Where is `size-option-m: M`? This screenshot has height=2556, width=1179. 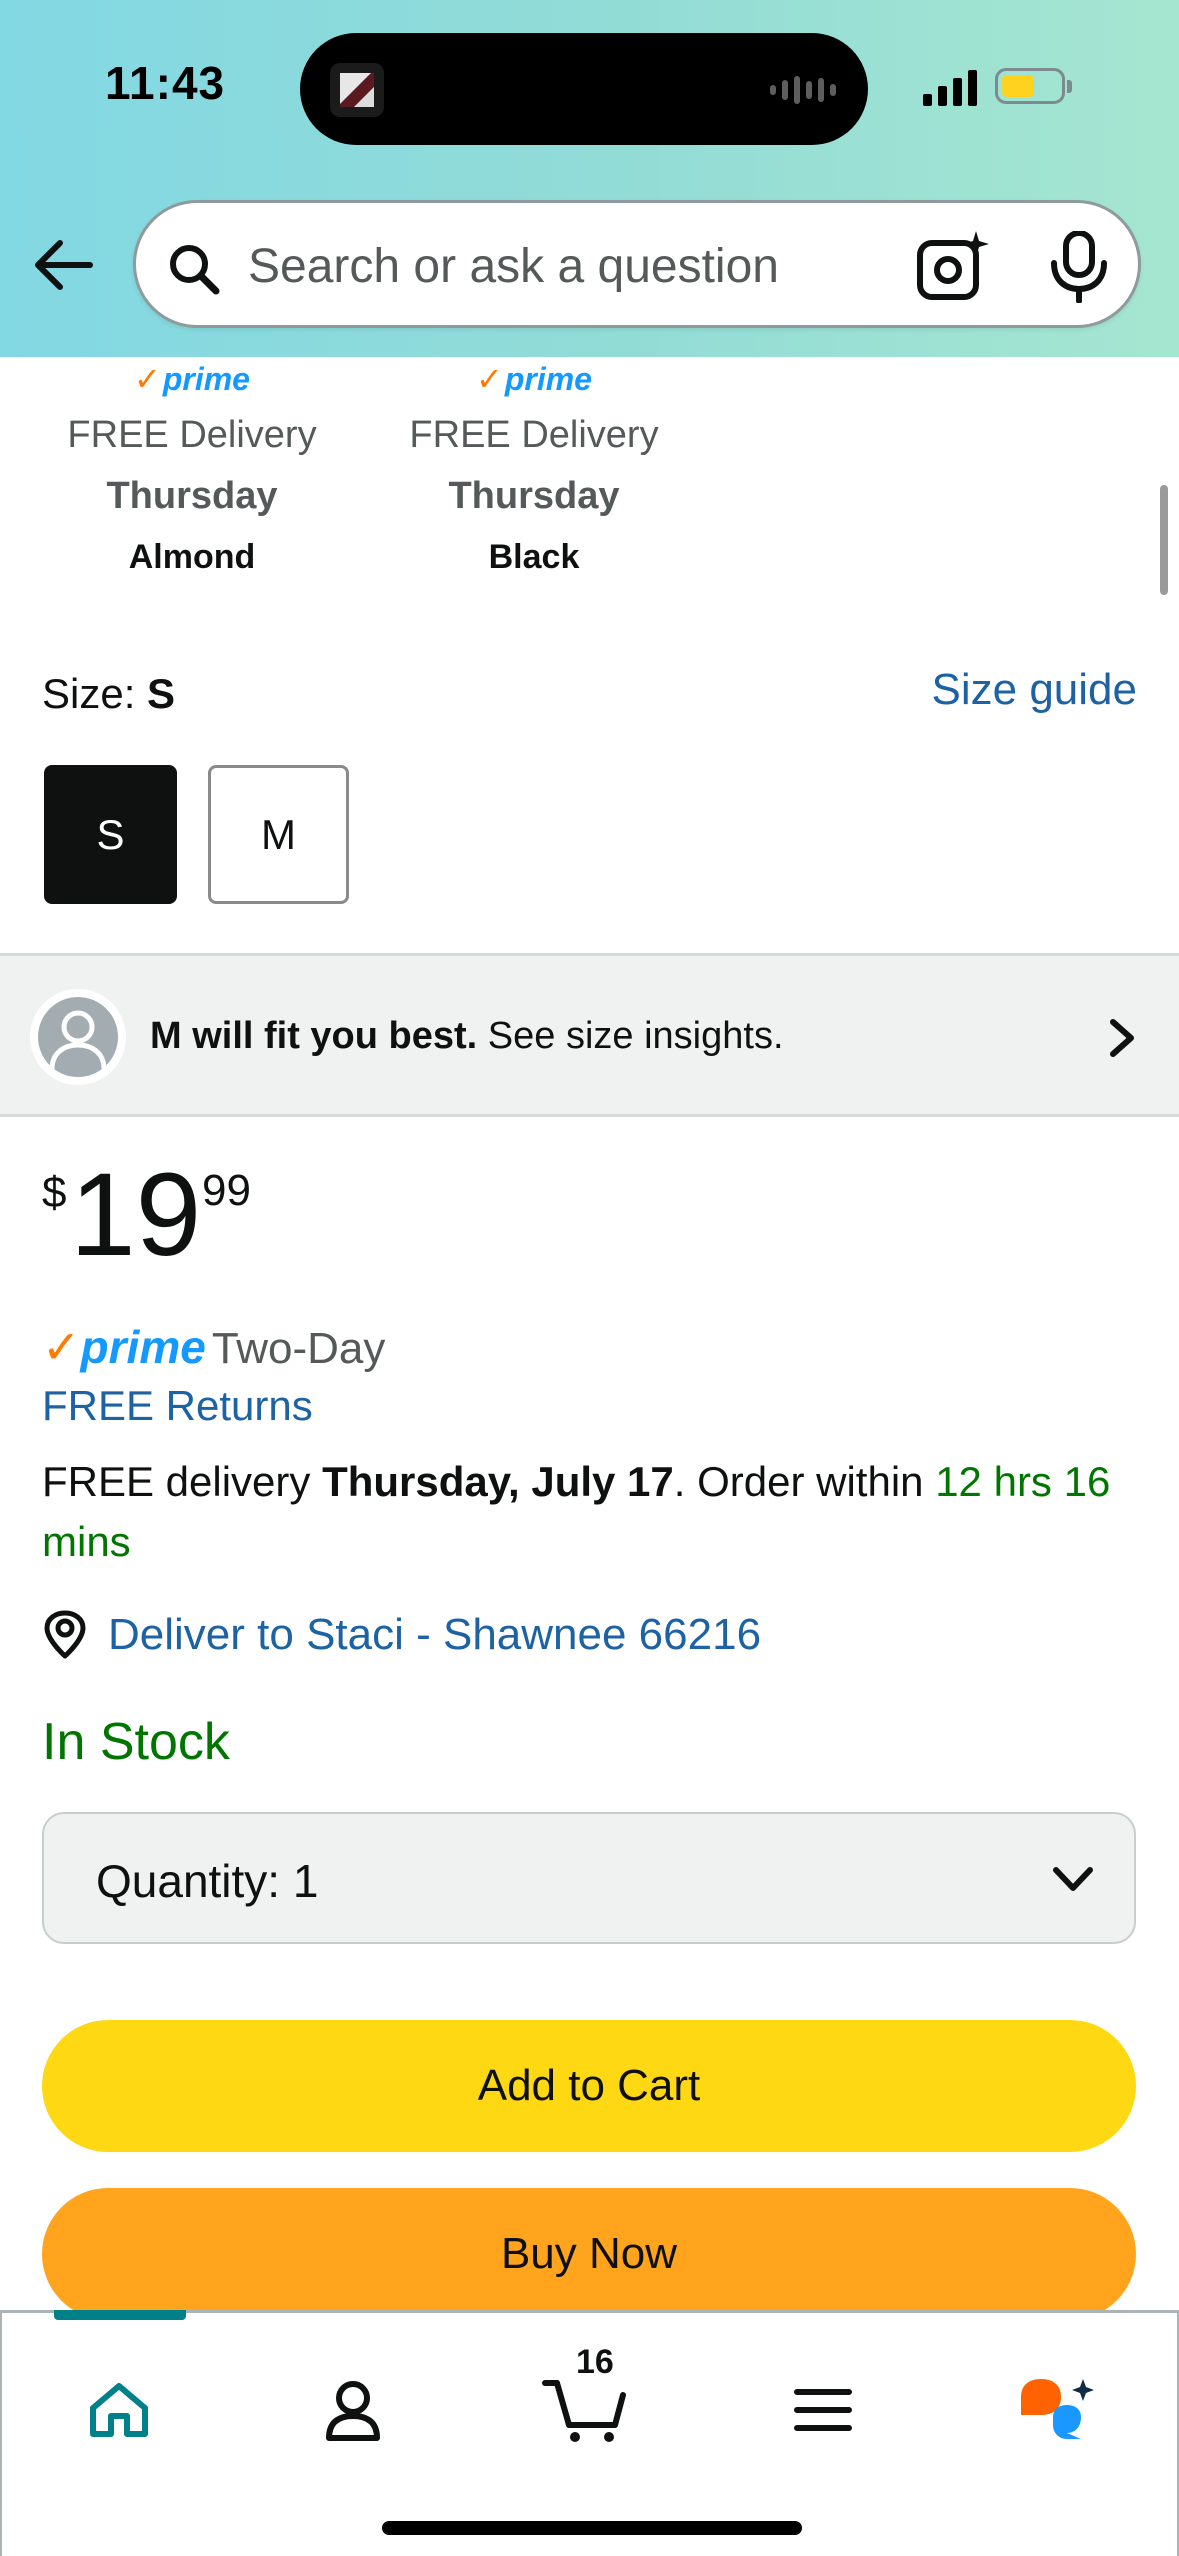 size-option-m: M is located at coordinates (278, 834).